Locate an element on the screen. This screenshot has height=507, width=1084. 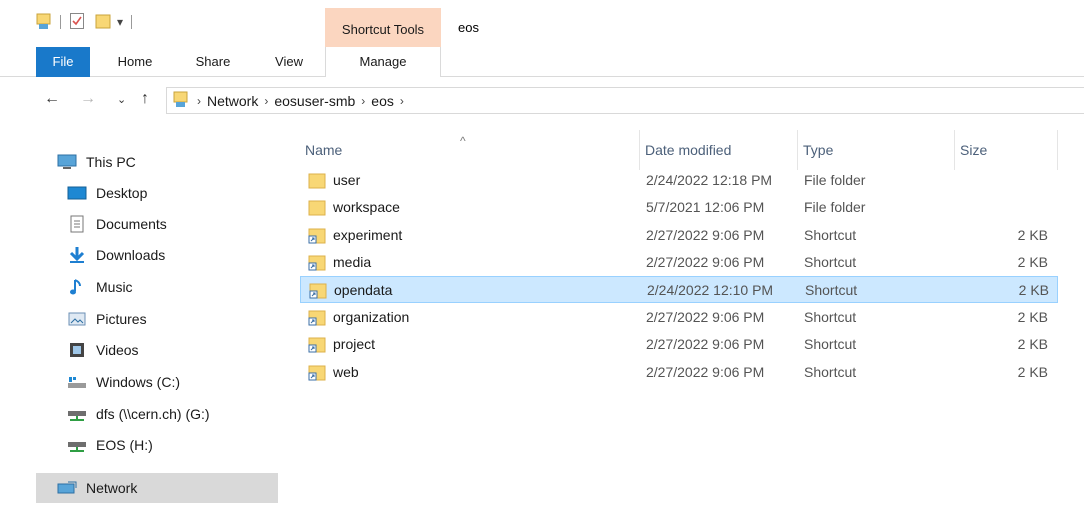
recent-locations-chevron-icon: ⌄ is located at coordinates (121, 99).